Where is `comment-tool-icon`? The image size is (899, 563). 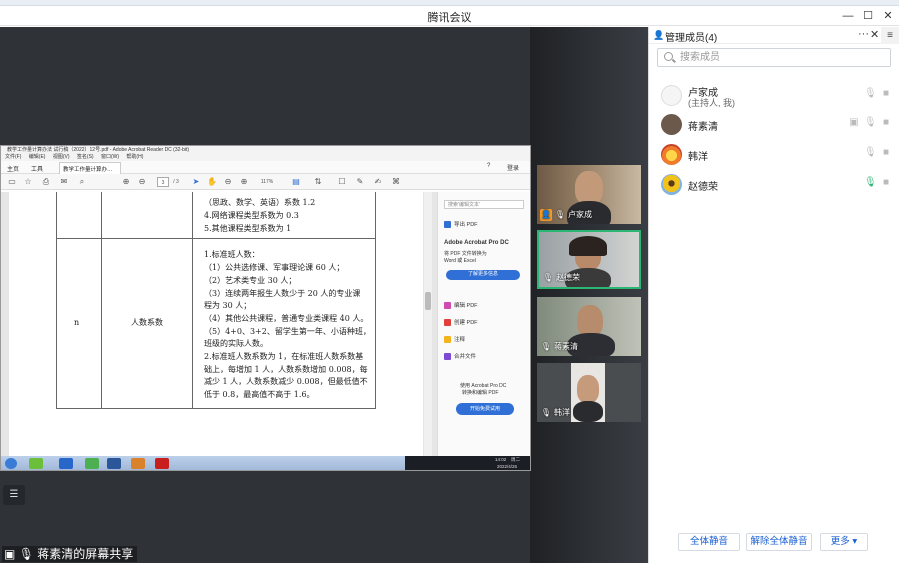
comment-tool-icon is located at coordinates (447, 340).